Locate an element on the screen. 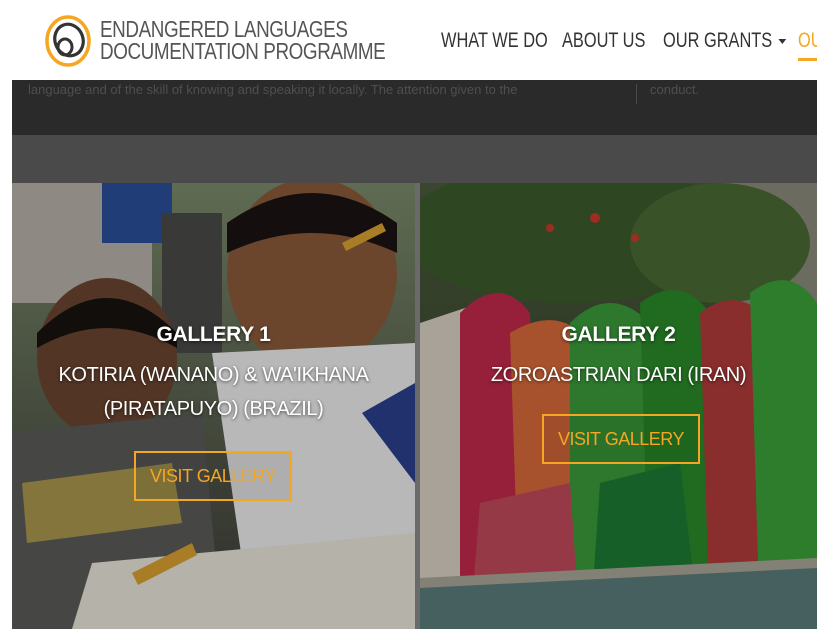  gallery-2-title: GALLERY 2 is located at coordinates (618, 334).